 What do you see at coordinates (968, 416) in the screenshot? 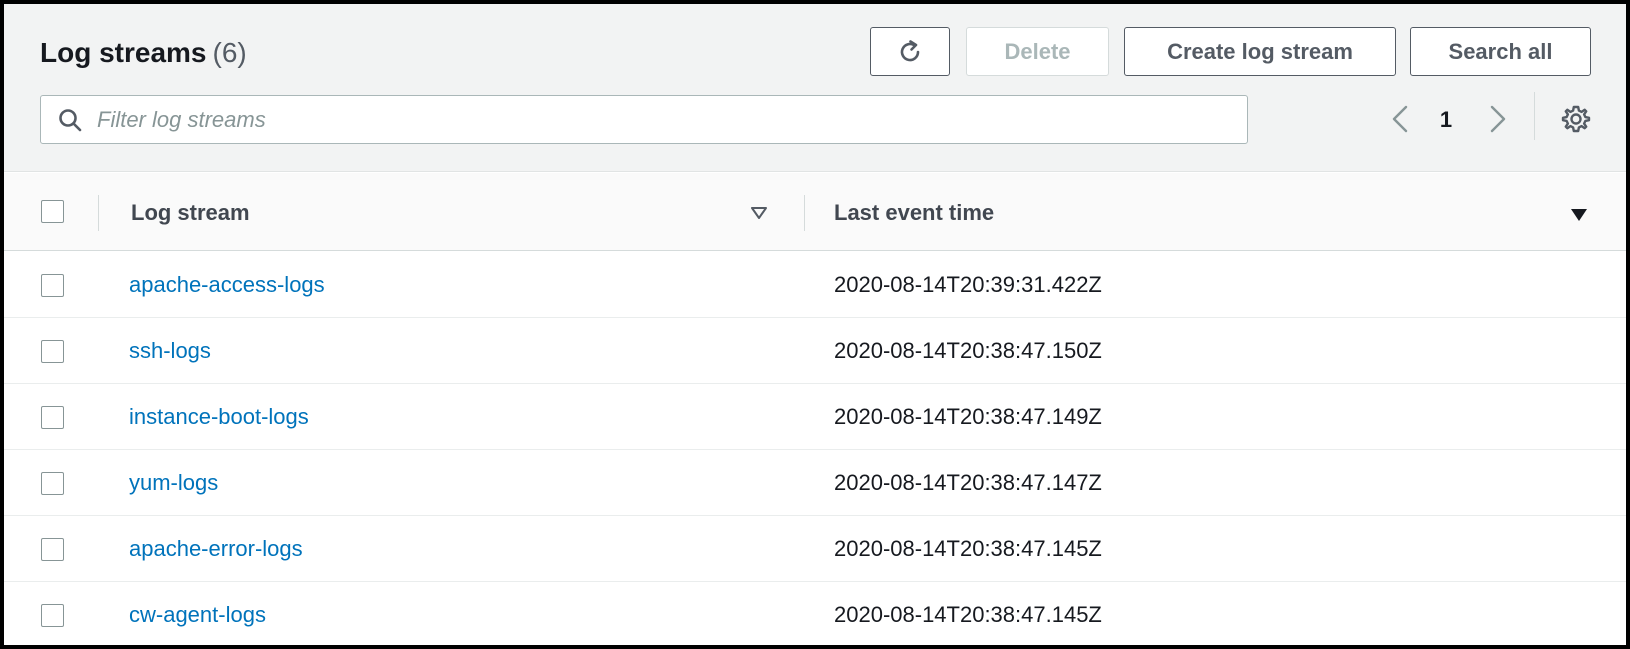
I see `last-event-time: 2020-08-14T20:38:47.149Z` at bounding box center [968, 416].